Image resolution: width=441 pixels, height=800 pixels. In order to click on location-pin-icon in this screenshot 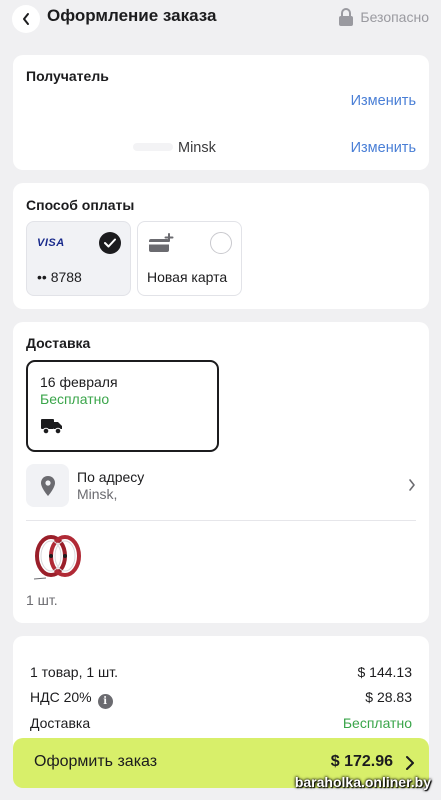, I will do `click(47, 485)`.